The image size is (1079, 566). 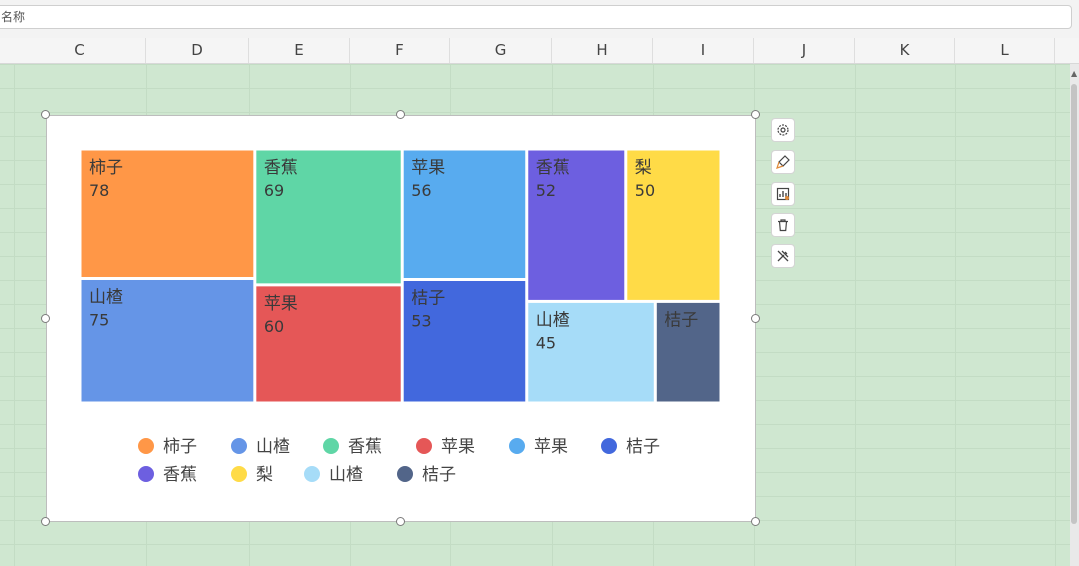 I want to click on treemap-label-value: 75, so click(x=99, y=319).